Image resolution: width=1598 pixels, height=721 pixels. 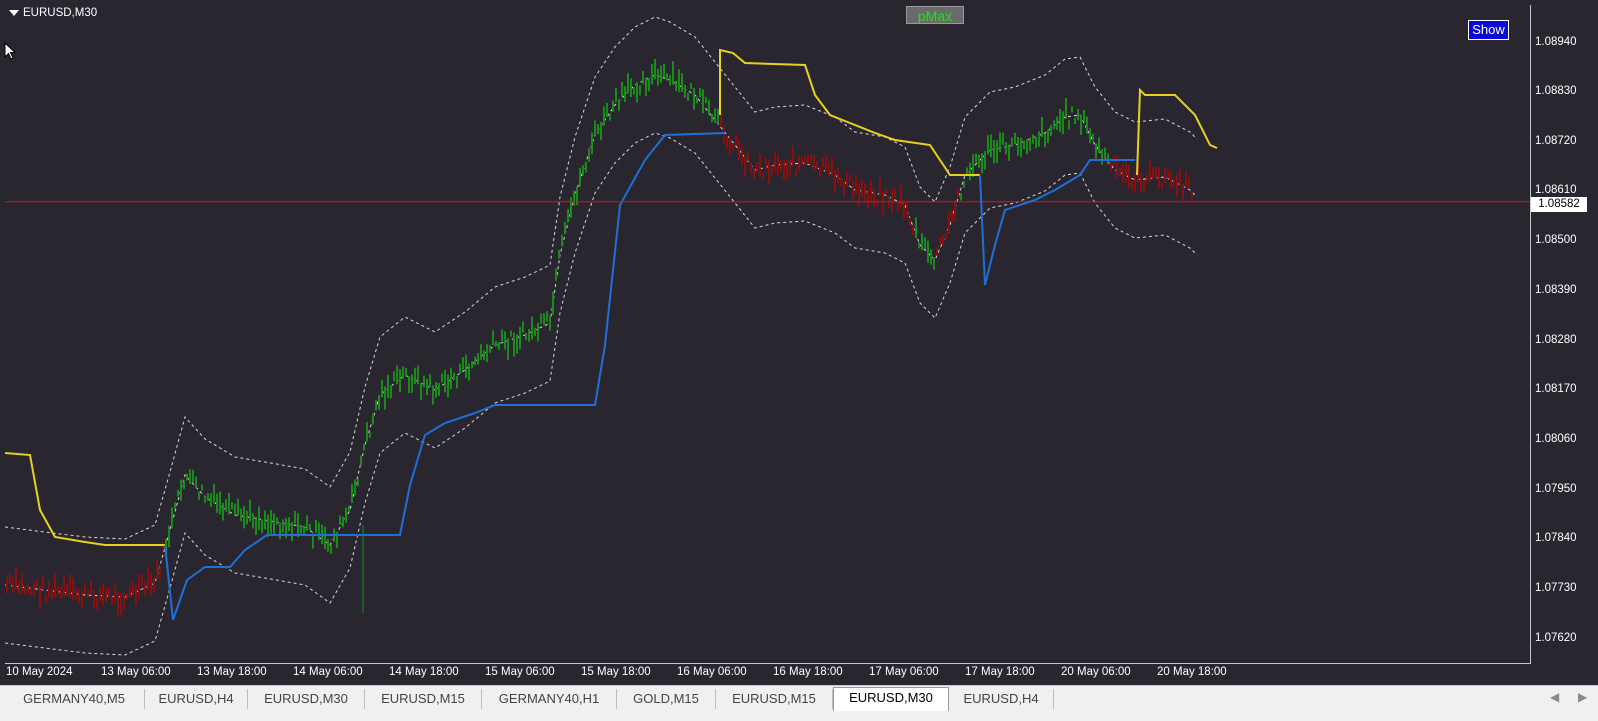 What do you see at coordinates (1000, 672) in the screenshot?
I see `time-tick: 17 May 18:00` at bounding box center [1000, 672].